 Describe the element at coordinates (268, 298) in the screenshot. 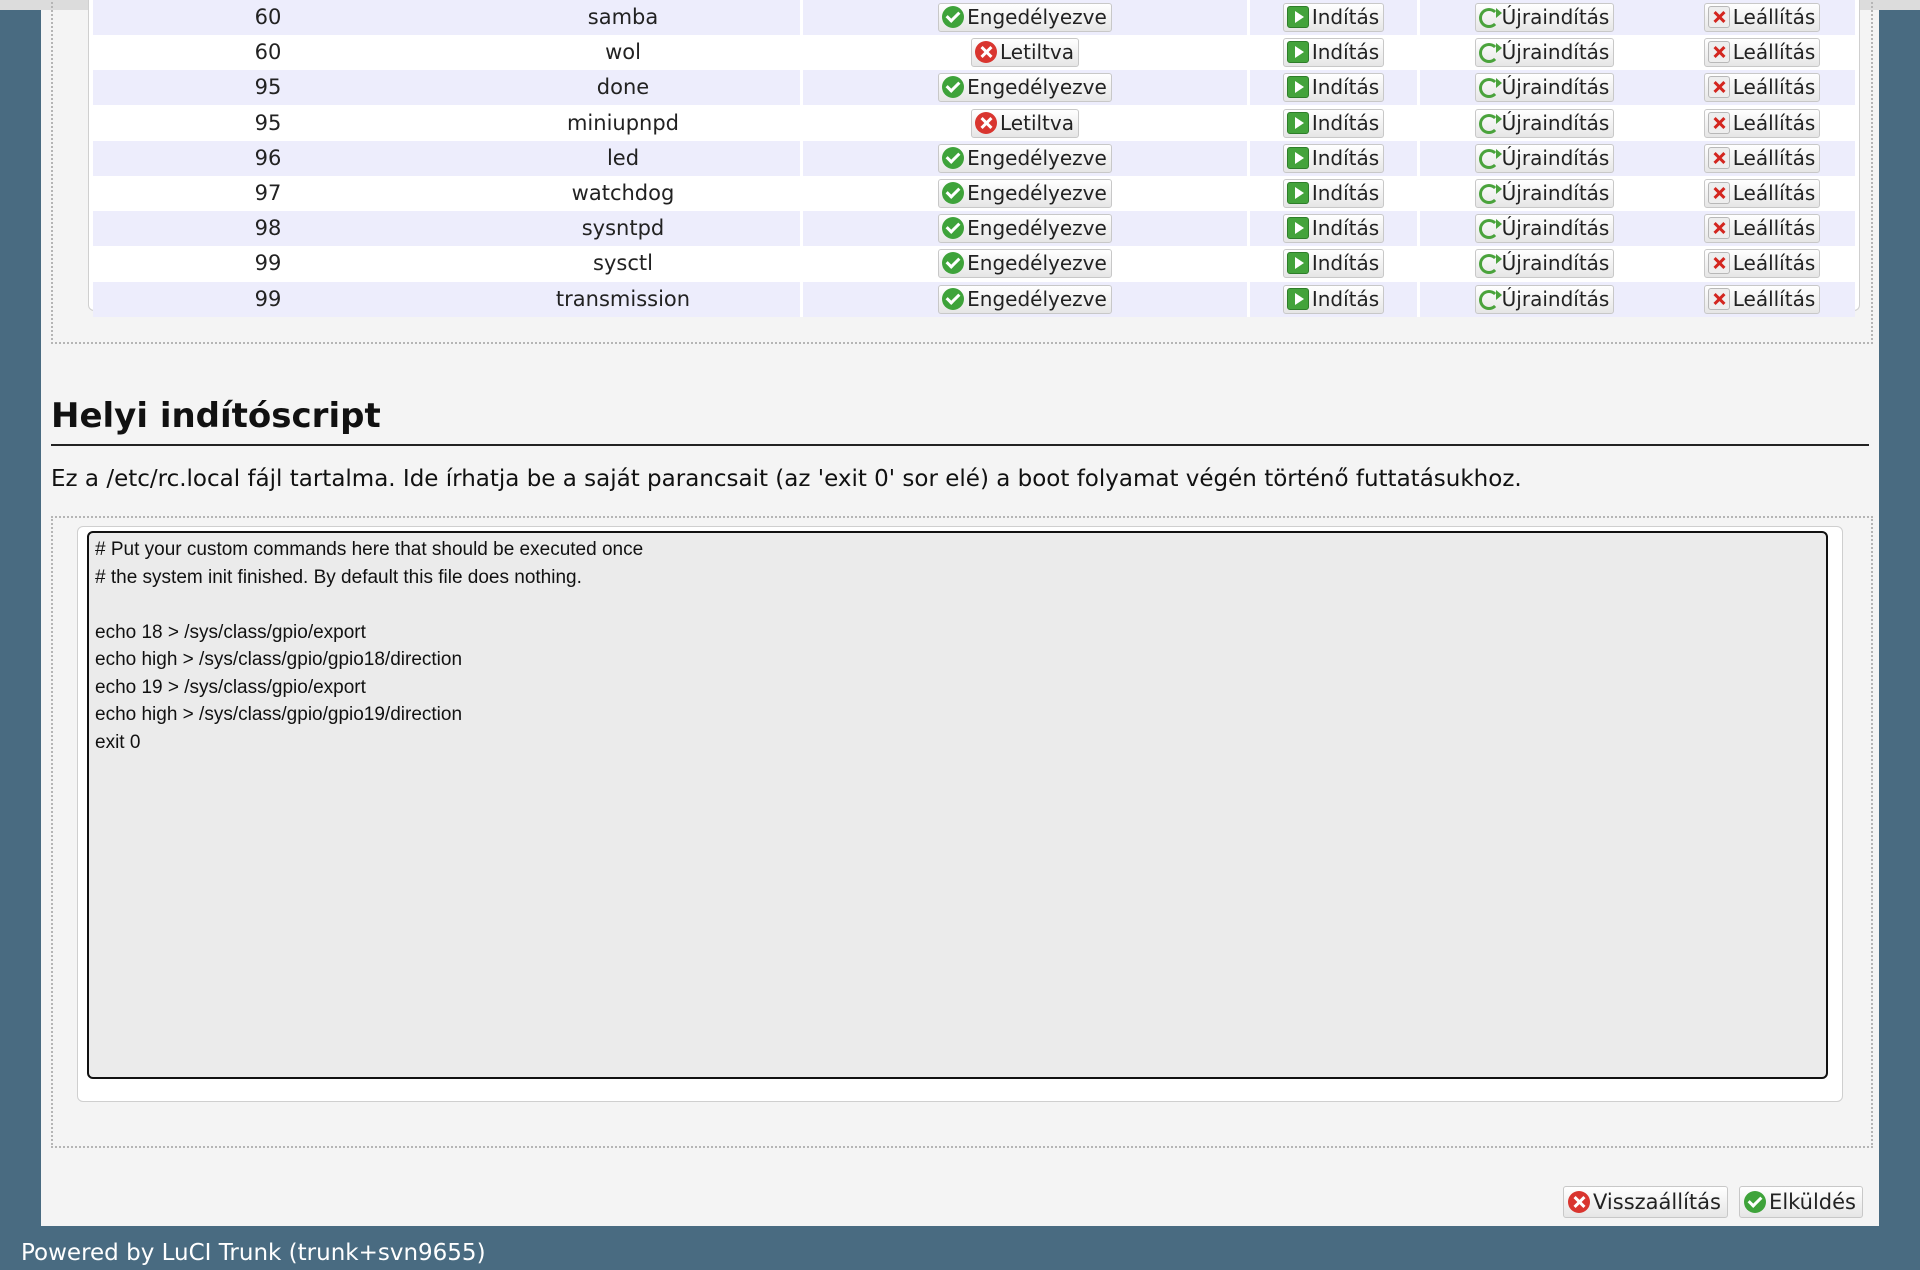

I see `priority-cell: 99` at that location.